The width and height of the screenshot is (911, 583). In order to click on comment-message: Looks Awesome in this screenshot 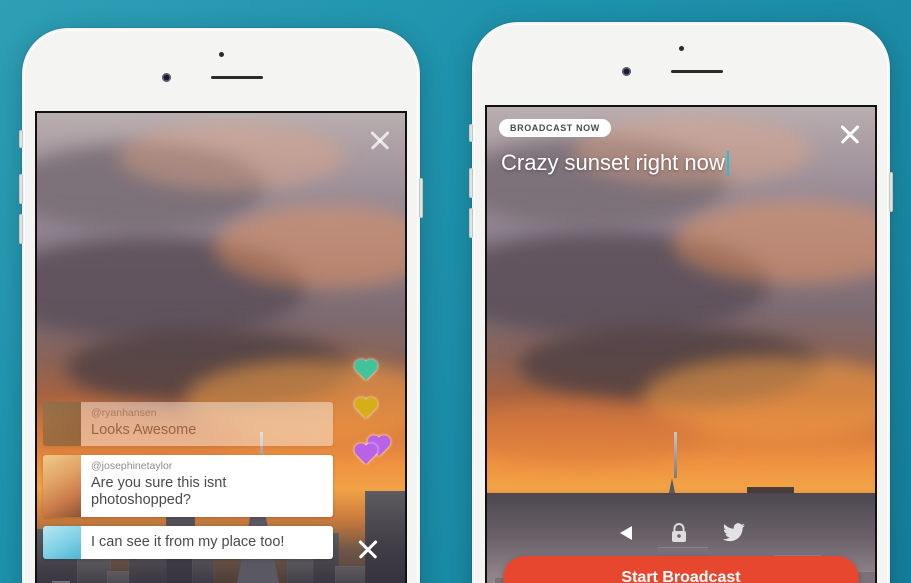, I will do `click(144, 429)`.